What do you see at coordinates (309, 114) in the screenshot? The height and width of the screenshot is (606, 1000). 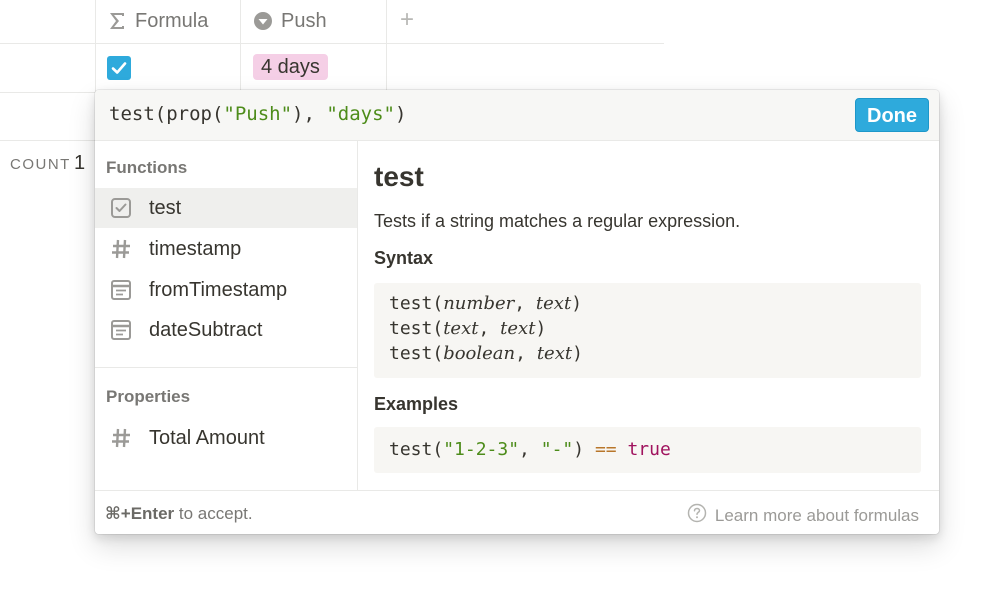 I see `formula-token: ),` at bounding box center [309, 114].